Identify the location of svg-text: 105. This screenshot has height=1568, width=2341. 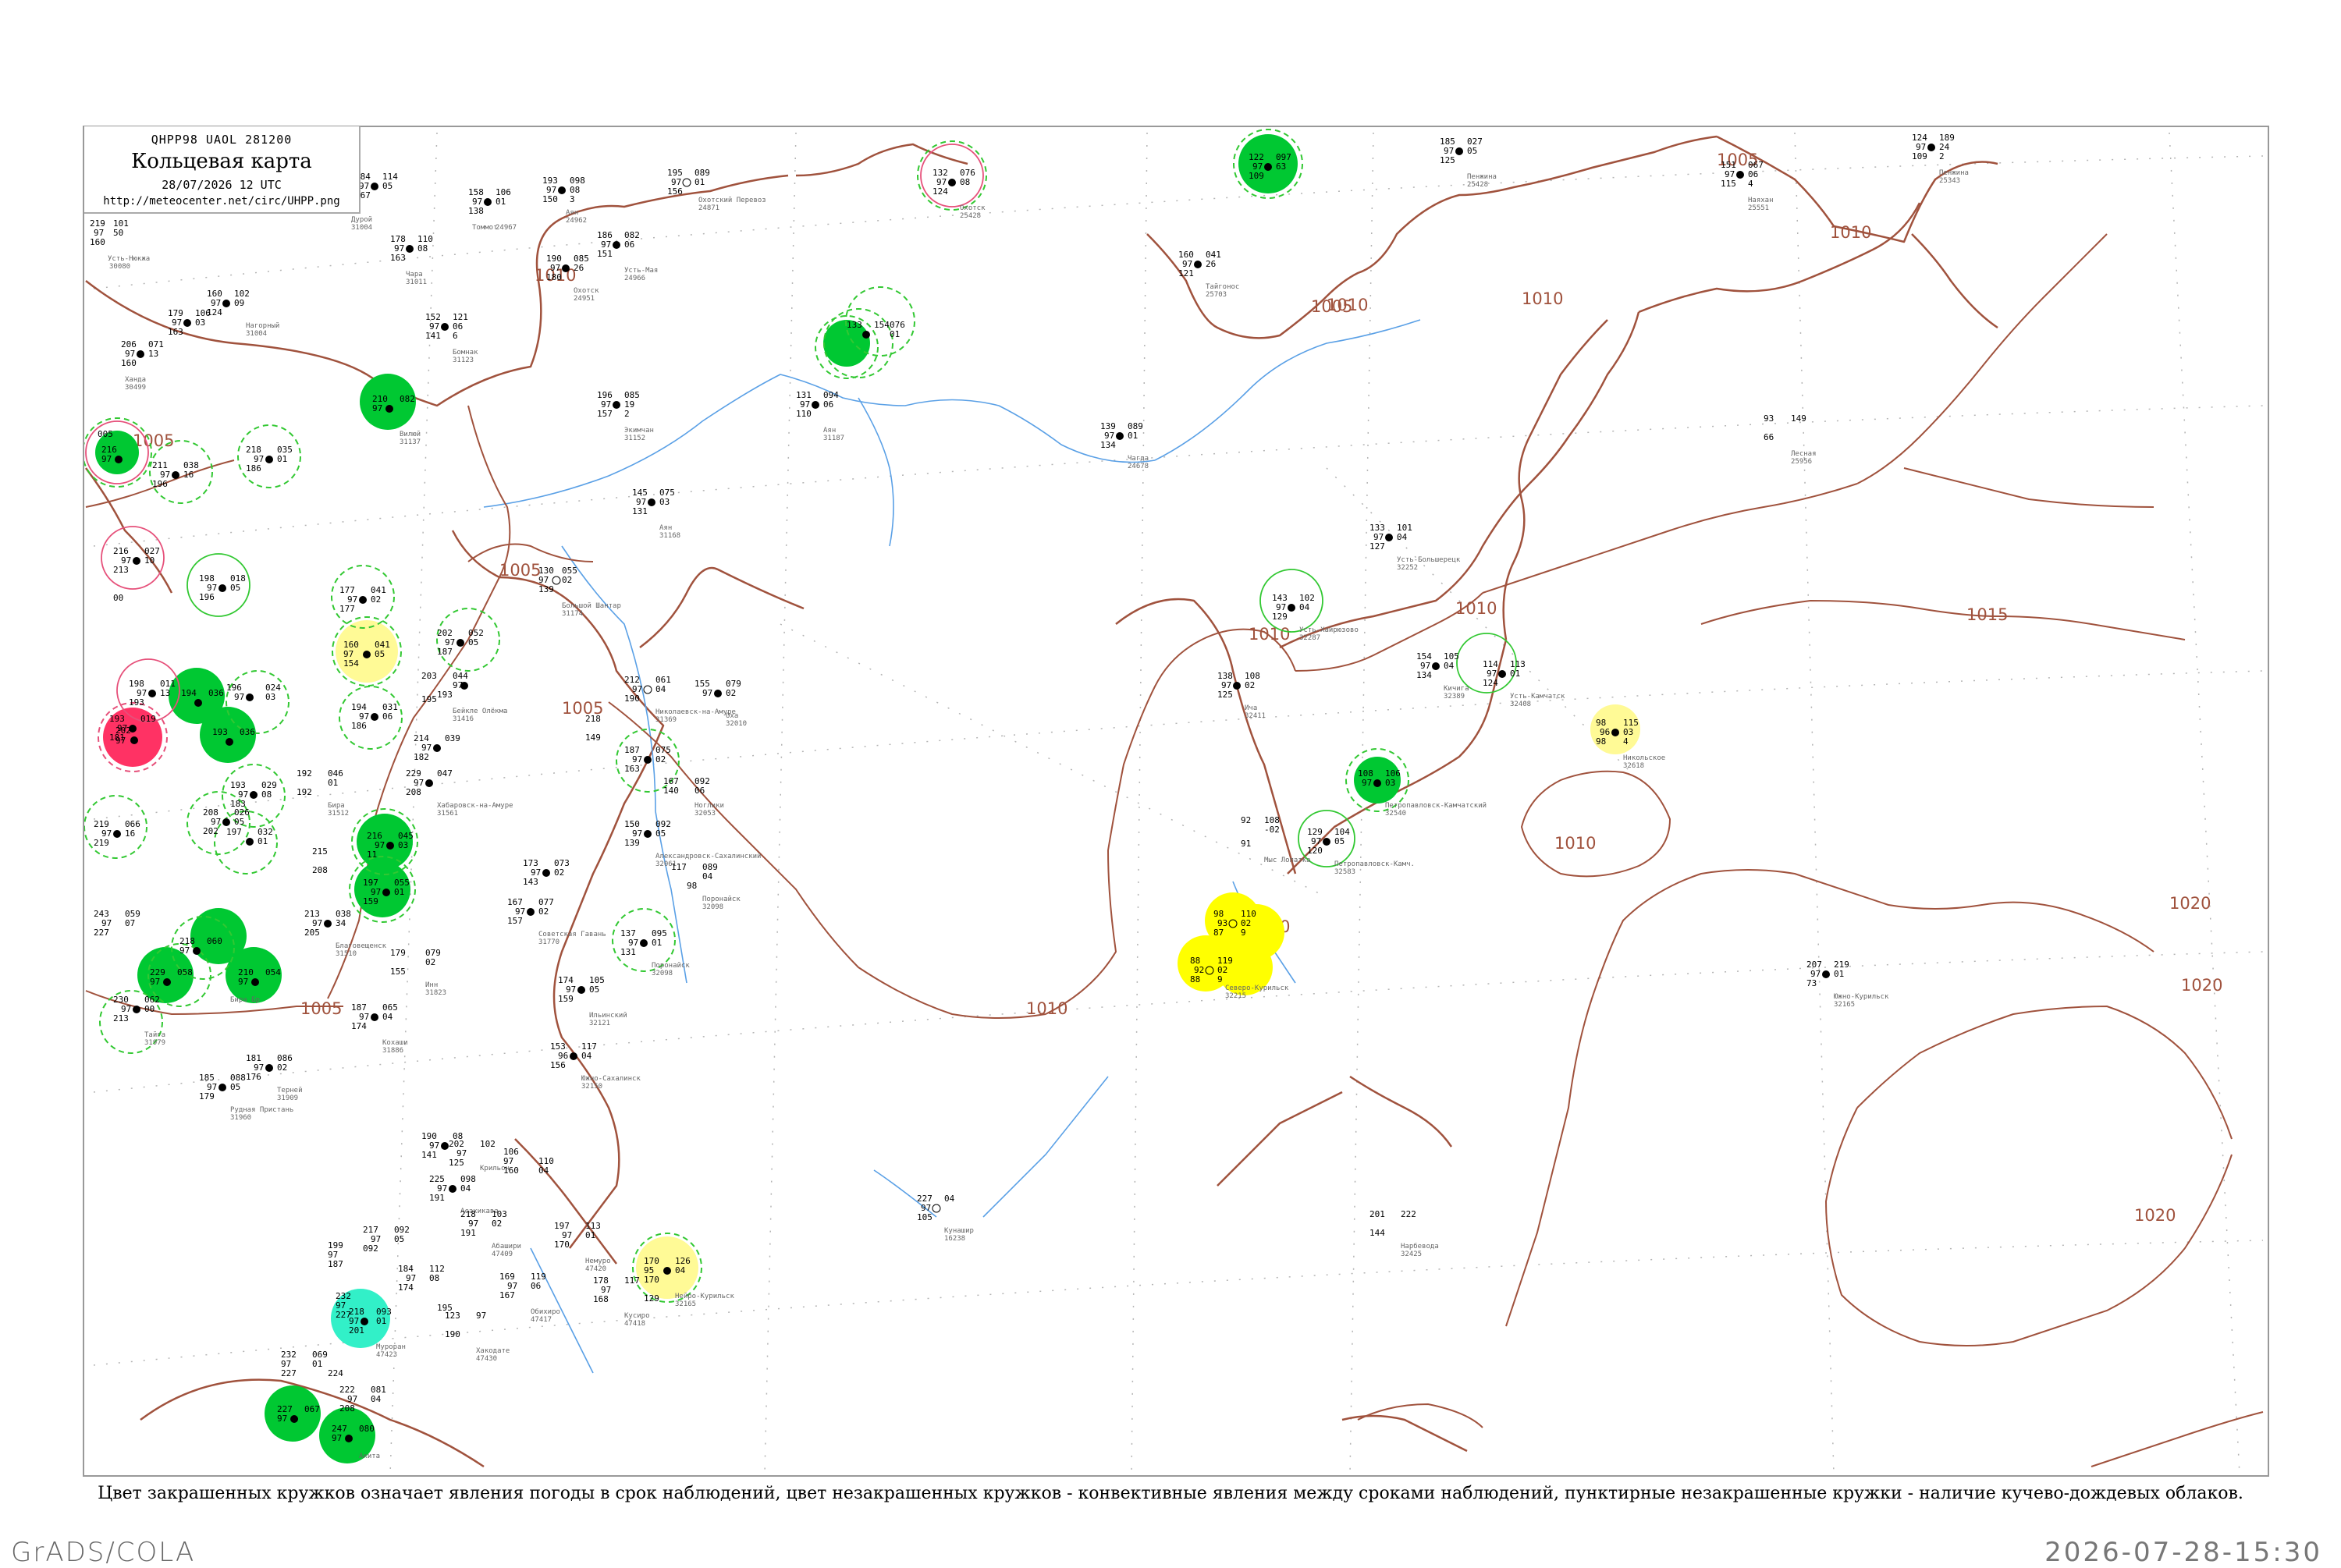
(924, 1217).